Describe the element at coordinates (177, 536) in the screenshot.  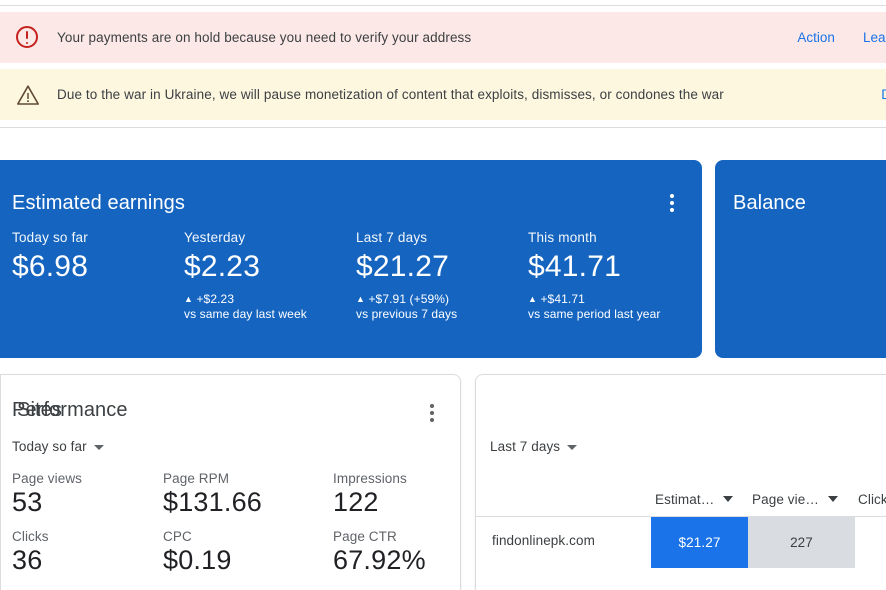
I see `metric-label: CPC` at that location.